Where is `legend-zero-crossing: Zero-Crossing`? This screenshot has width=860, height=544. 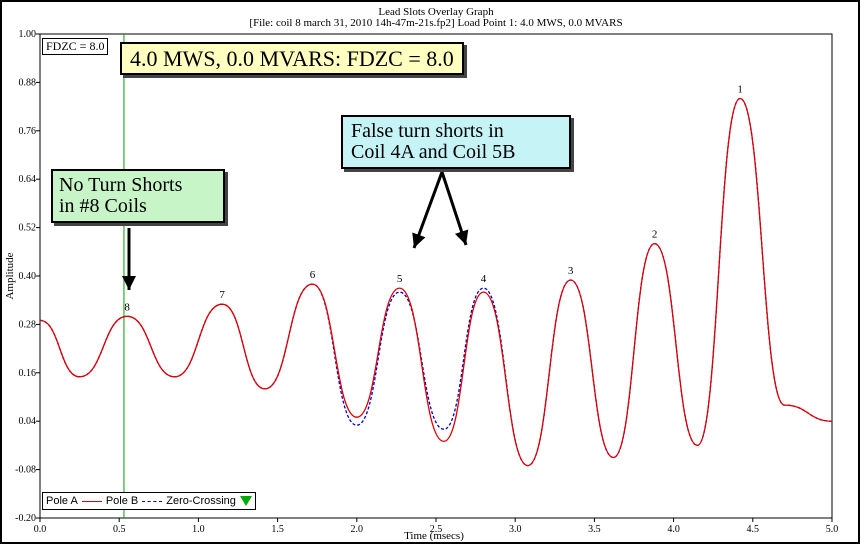
legend-zero-crossing: Zero-Crossing is located at coordinates (201, 501).